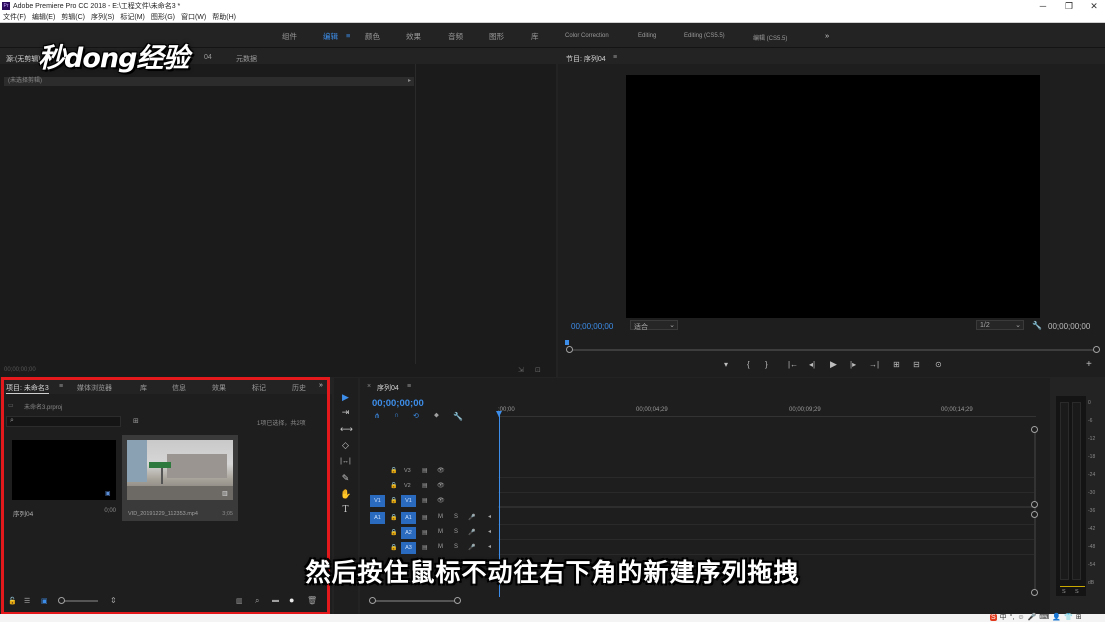 The image size is (1105, 622). What do you see at coordinates (257, 601) in the screenshot?
I see `find-icon: ⌕` at bounding box center [257, 601].